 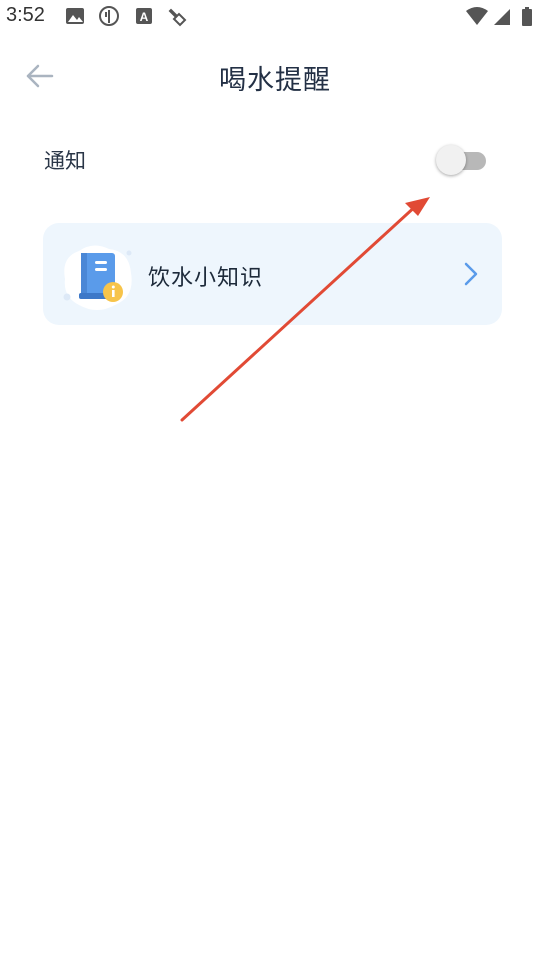 What do you see at coordinates (65, 161) in the screenshot?
I see `notification-label: 通知` at bounding box center [65, 161].